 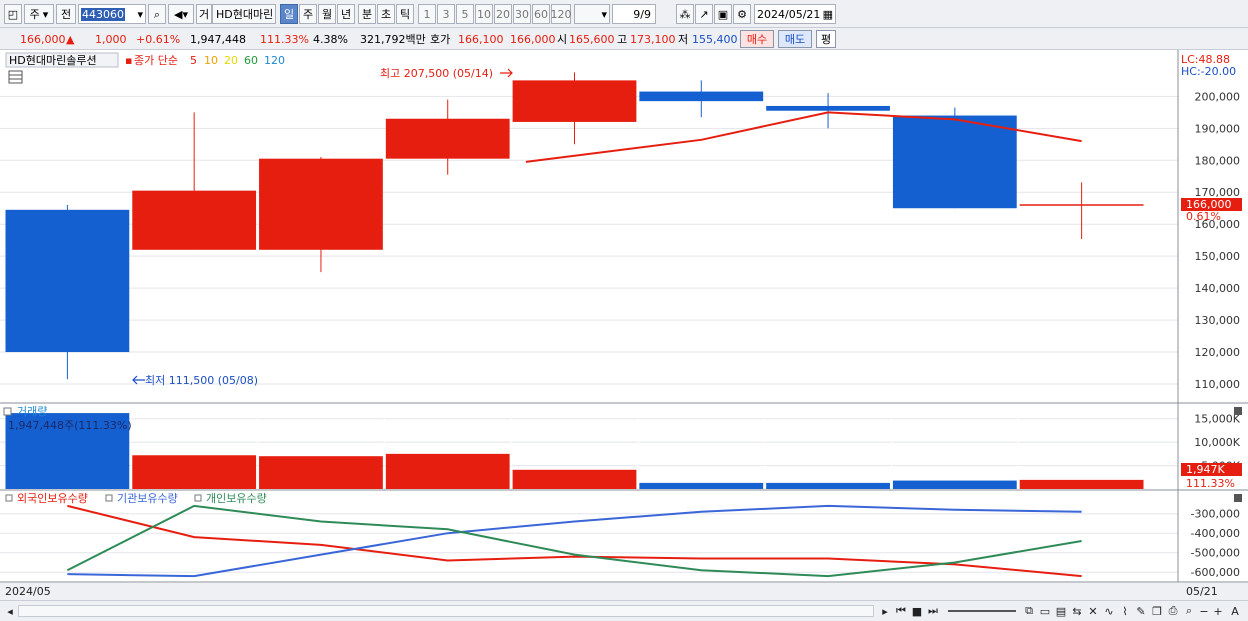 I want to click on draw-tool-icon: ↗, so click(x=704, y=14).